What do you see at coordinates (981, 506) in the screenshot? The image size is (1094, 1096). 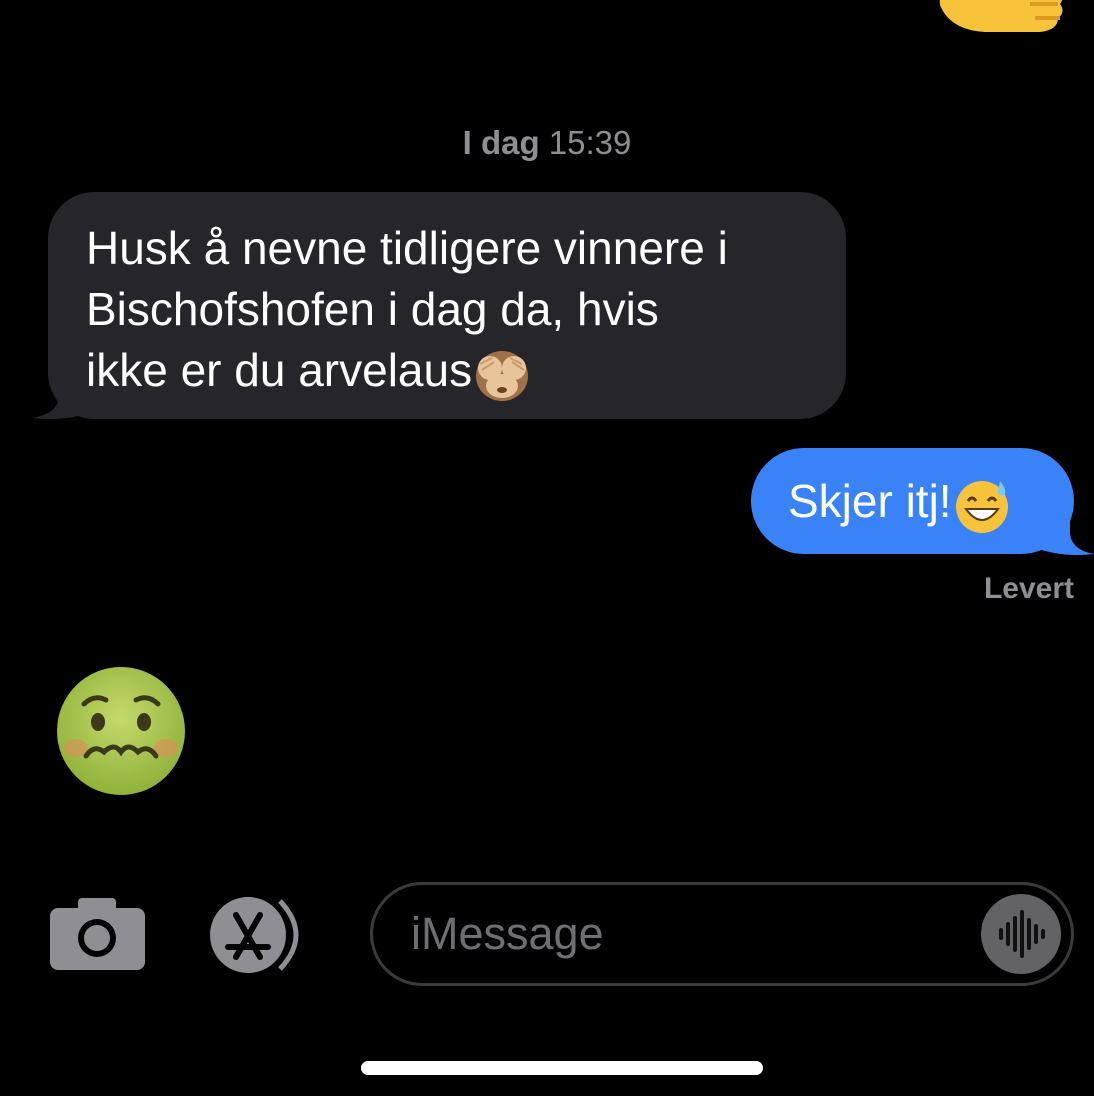 I see `grinning-sweat-icon` at bounding box center [981, 506].